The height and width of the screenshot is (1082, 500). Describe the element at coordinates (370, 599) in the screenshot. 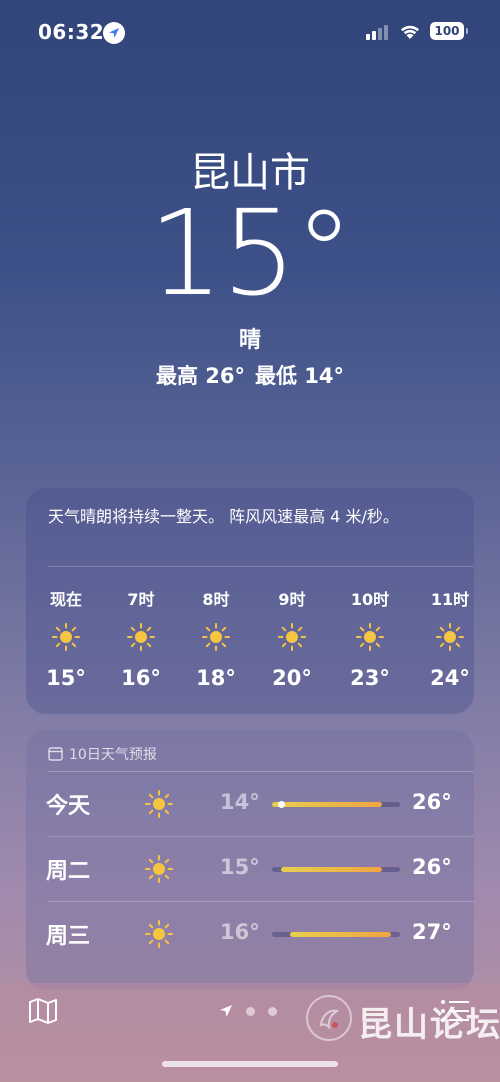

I see `hour-label: 10时` at that location.